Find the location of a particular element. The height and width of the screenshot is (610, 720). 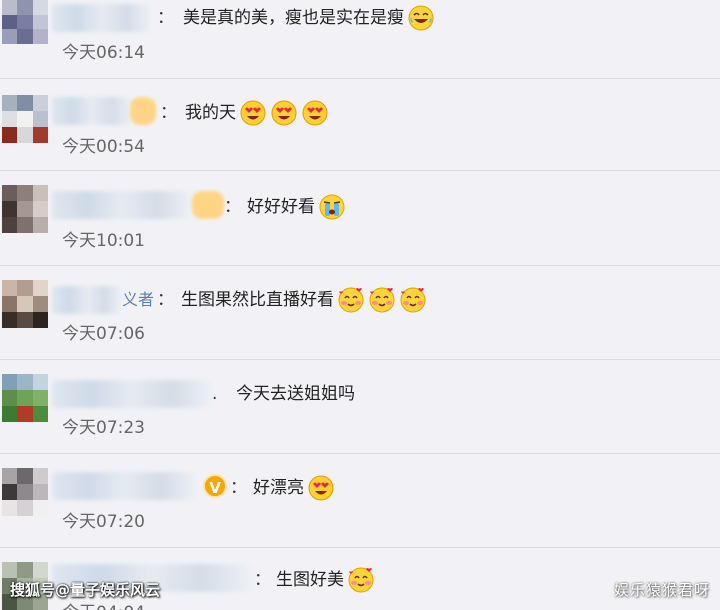

comment-text: 我的天 is located at coordinates (257, 113).